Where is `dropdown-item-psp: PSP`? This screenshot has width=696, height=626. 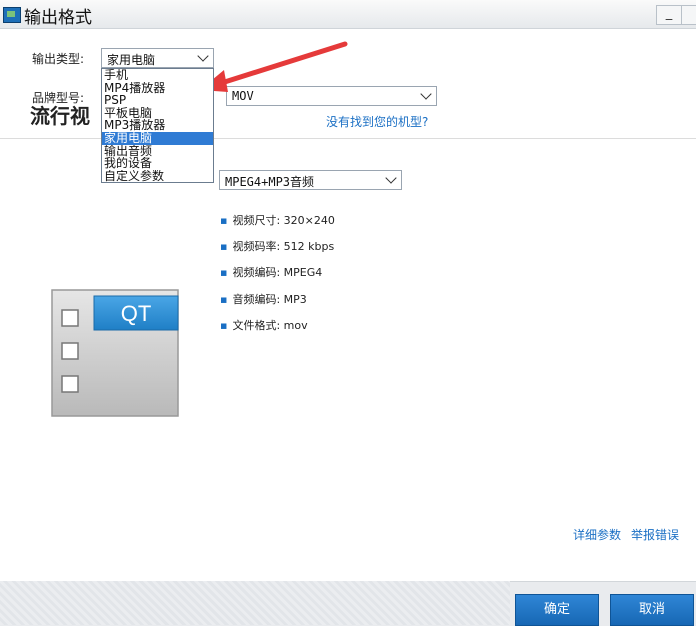 dropdown-item-psp: PSP is located at coordinates (157, 100).